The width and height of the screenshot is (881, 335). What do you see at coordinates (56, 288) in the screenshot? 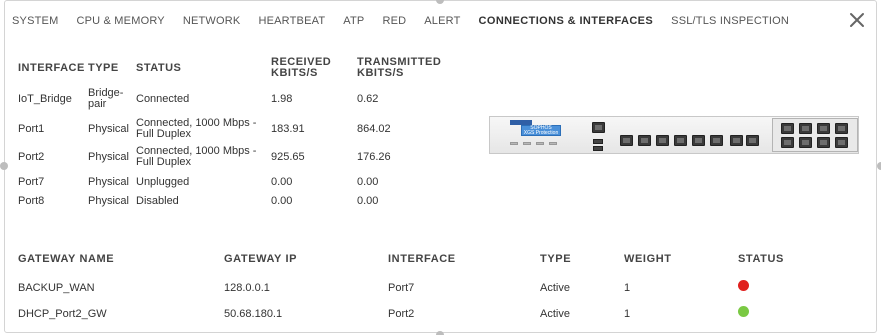
I see `gateway-name: BACKUP_WAN` at bounding box center [56, 288].